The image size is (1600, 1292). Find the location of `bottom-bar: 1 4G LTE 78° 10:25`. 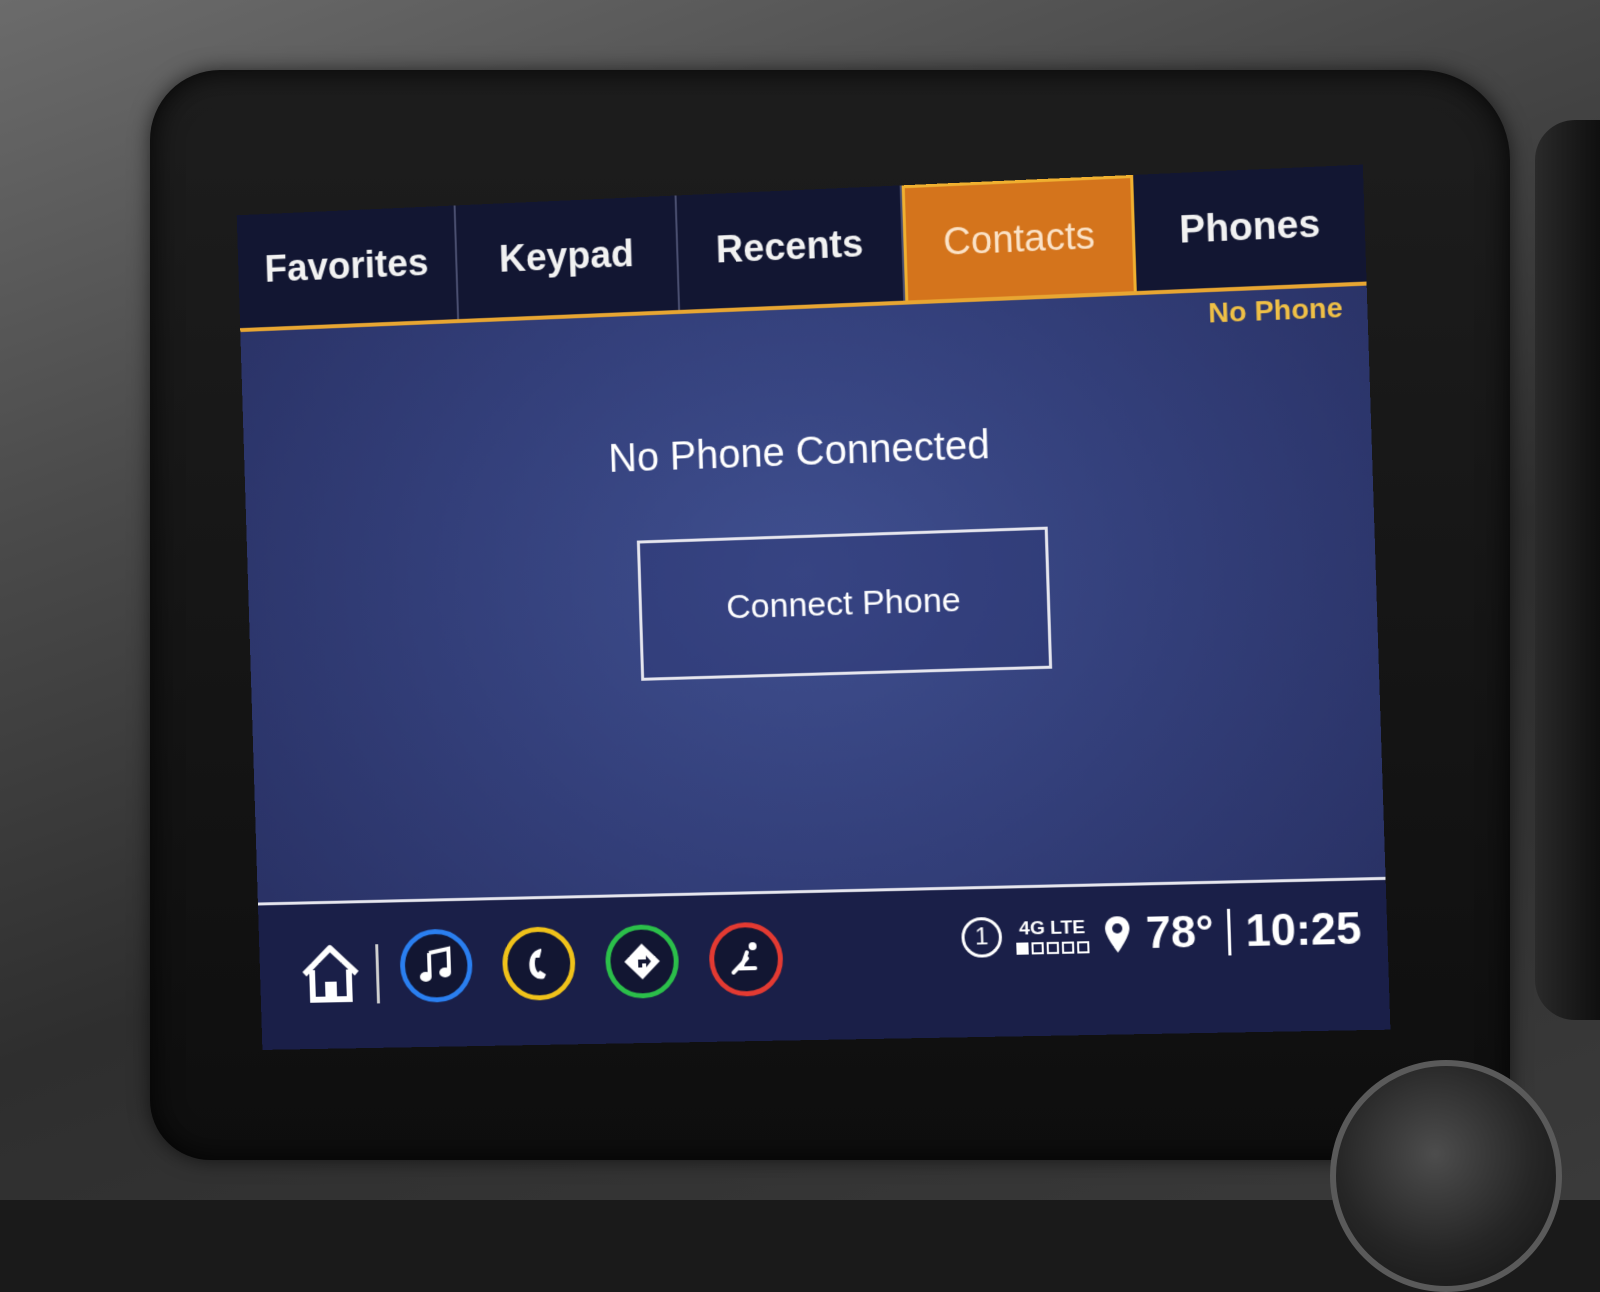

bottom-bar: 1 4G LTE 78° 10:25 is located at coordinates (824, 963).